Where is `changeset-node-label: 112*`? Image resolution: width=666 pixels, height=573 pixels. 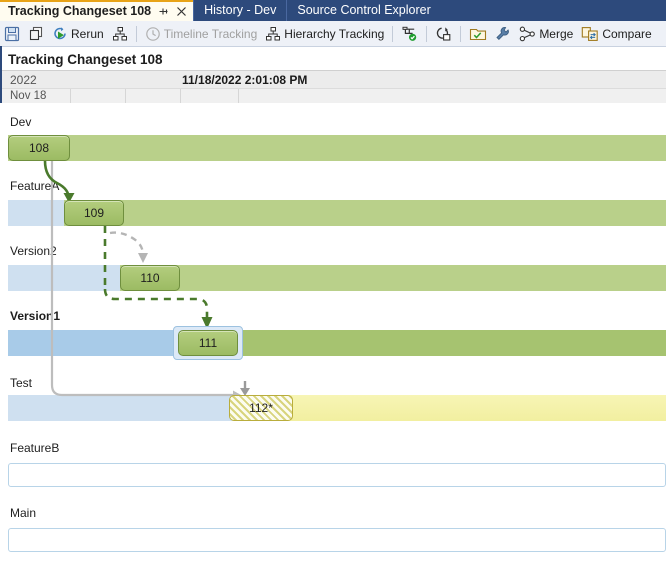
changeset-node-label: 112* is located at coordinates (261, 408).